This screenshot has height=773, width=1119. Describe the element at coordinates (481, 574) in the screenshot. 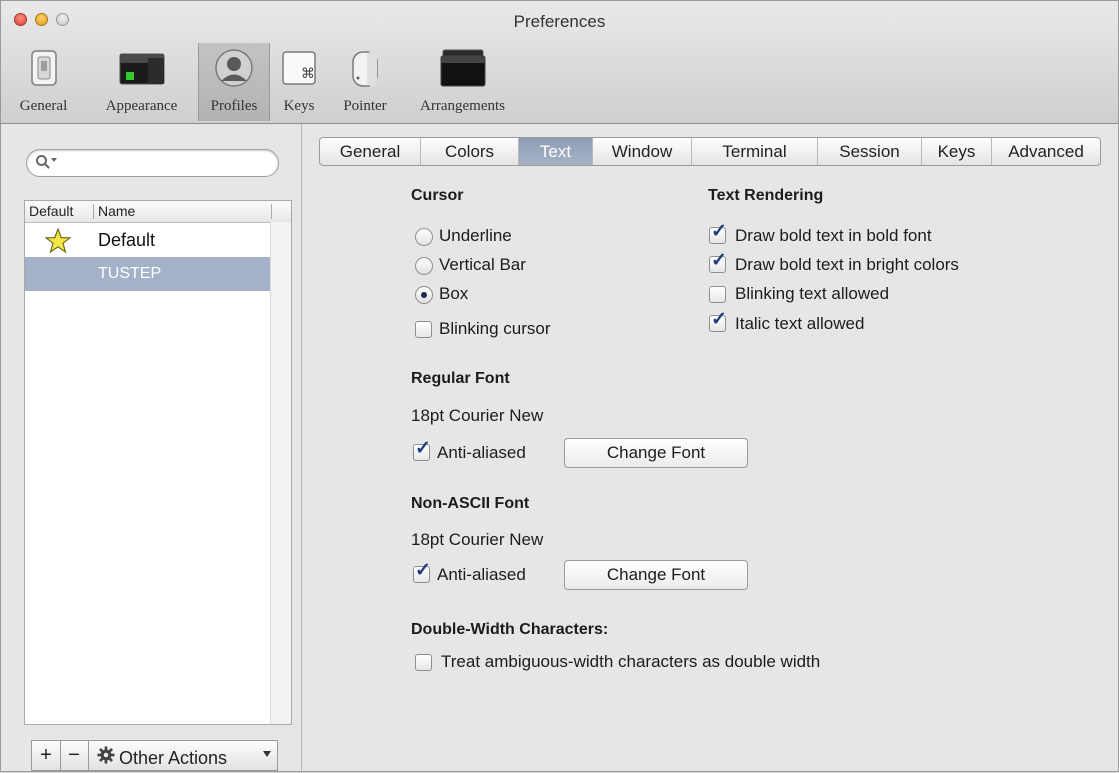

I see `non-ascii-anti-aliased-label: Anti-aliased` at that location.